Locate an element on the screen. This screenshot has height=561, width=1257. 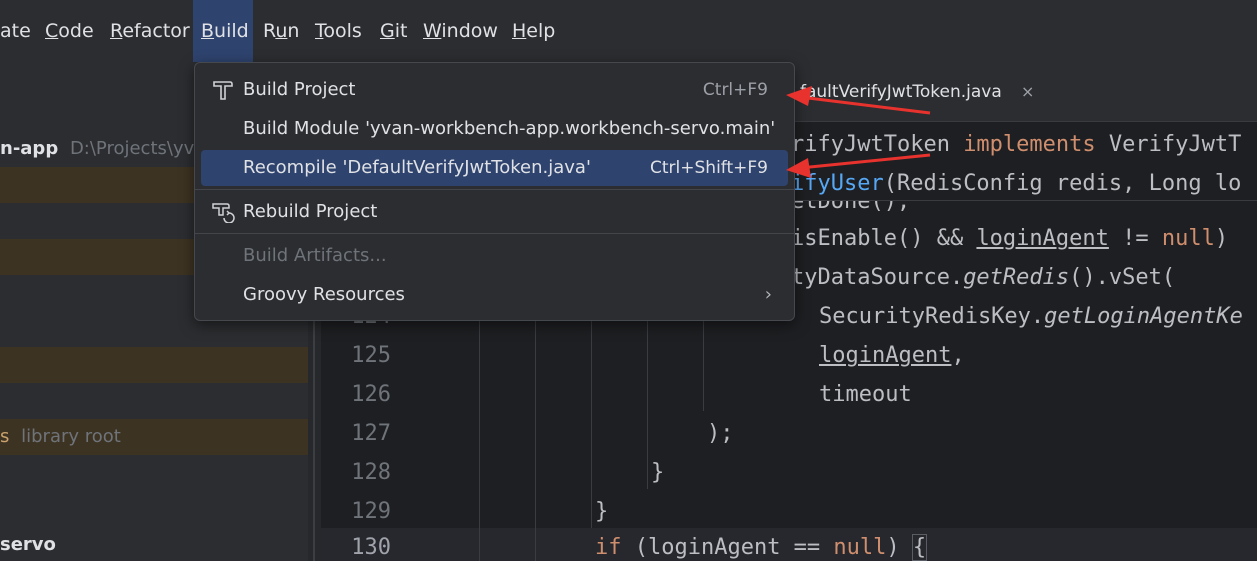
menu-git: Git is located at coordinates (393, 31).